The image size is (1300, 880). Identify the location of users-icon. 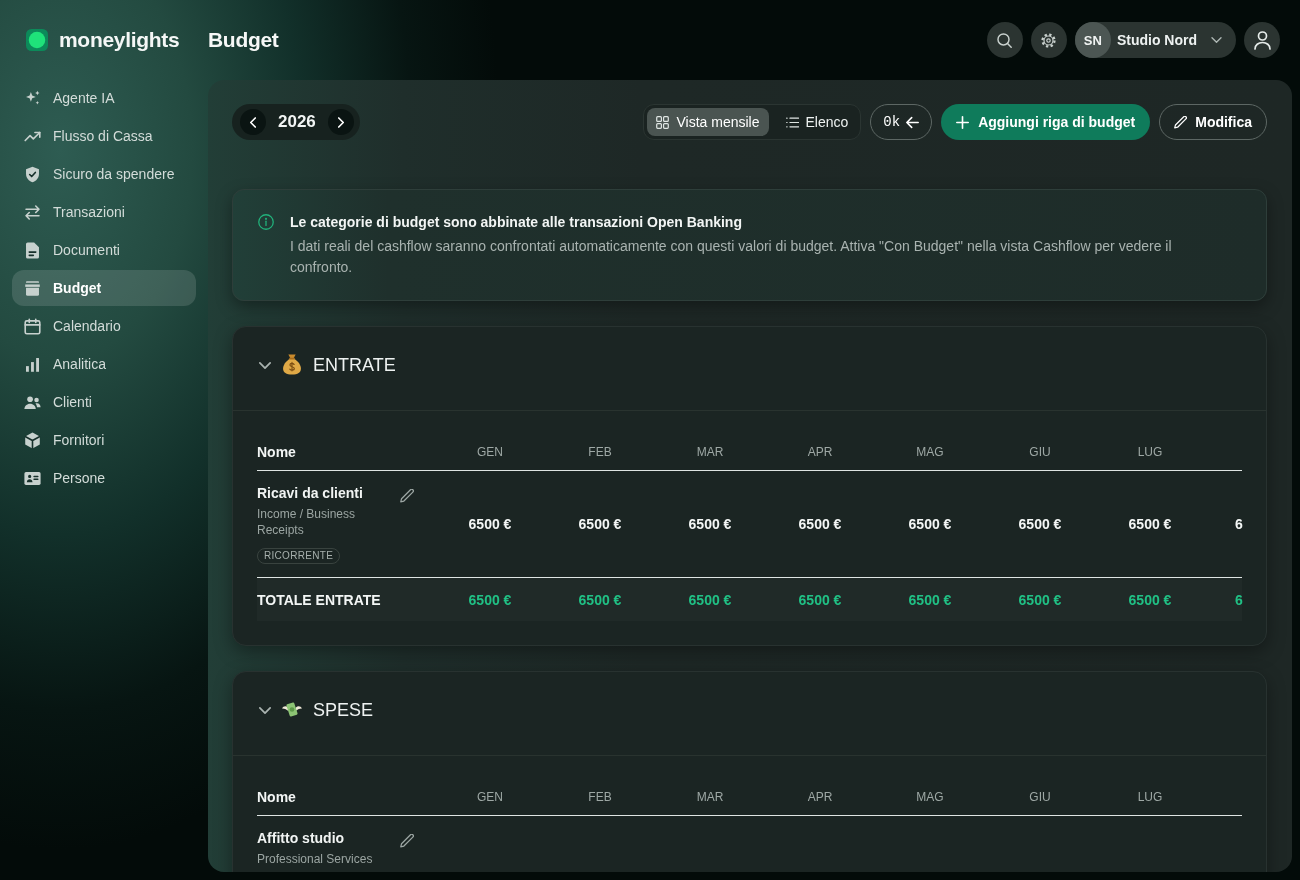
(32, 402).